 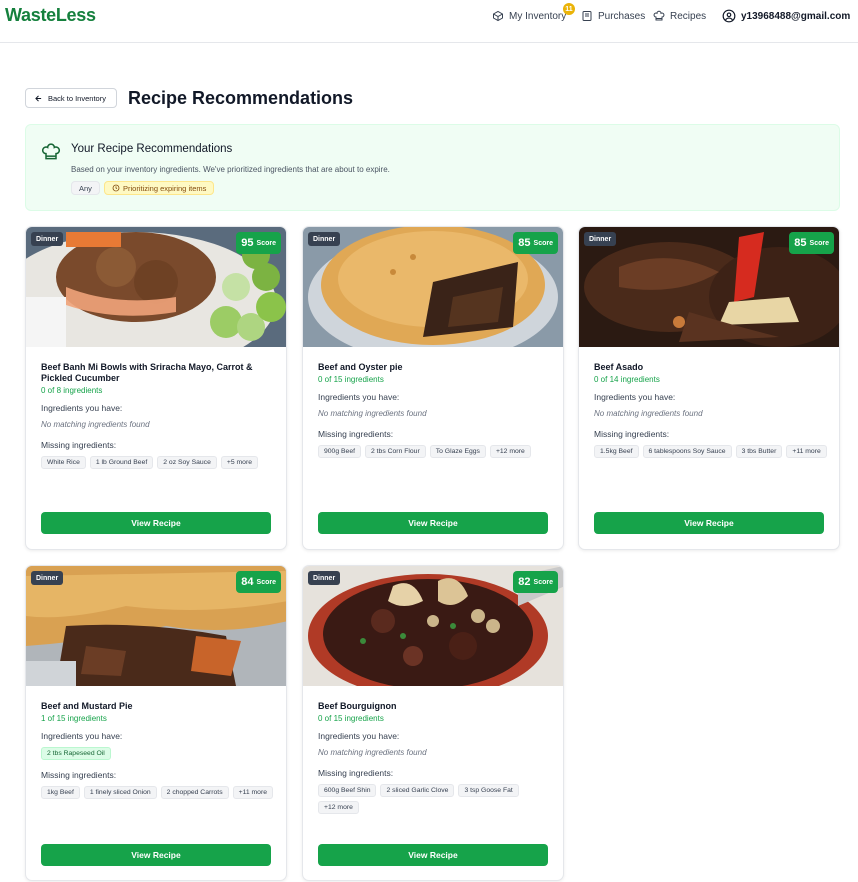 I want to click on score-value: 82, so click(x=524, y=582).